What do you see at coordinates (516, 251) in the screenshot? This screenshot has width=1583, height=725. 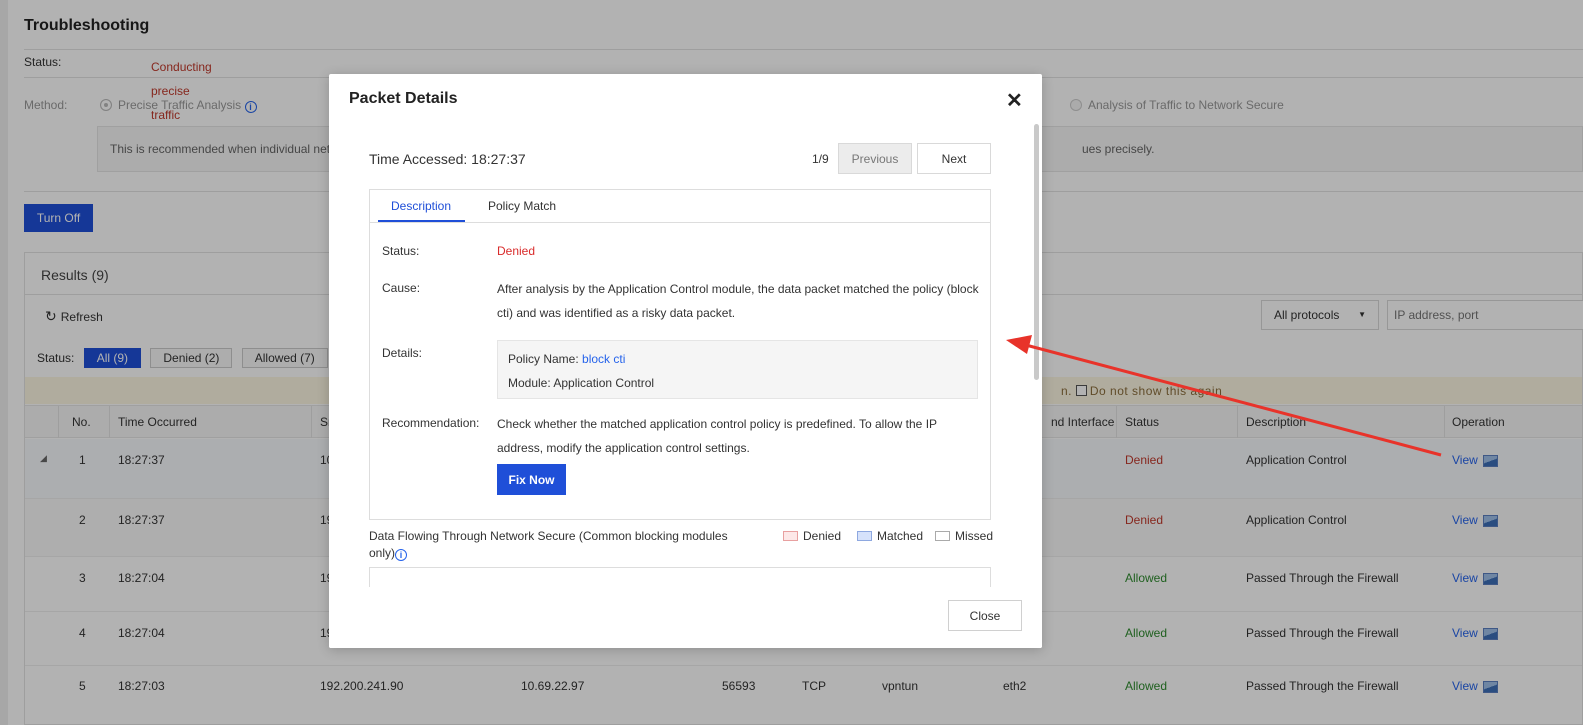 I see `status-value: Denied` at bounding box center [516, 251].